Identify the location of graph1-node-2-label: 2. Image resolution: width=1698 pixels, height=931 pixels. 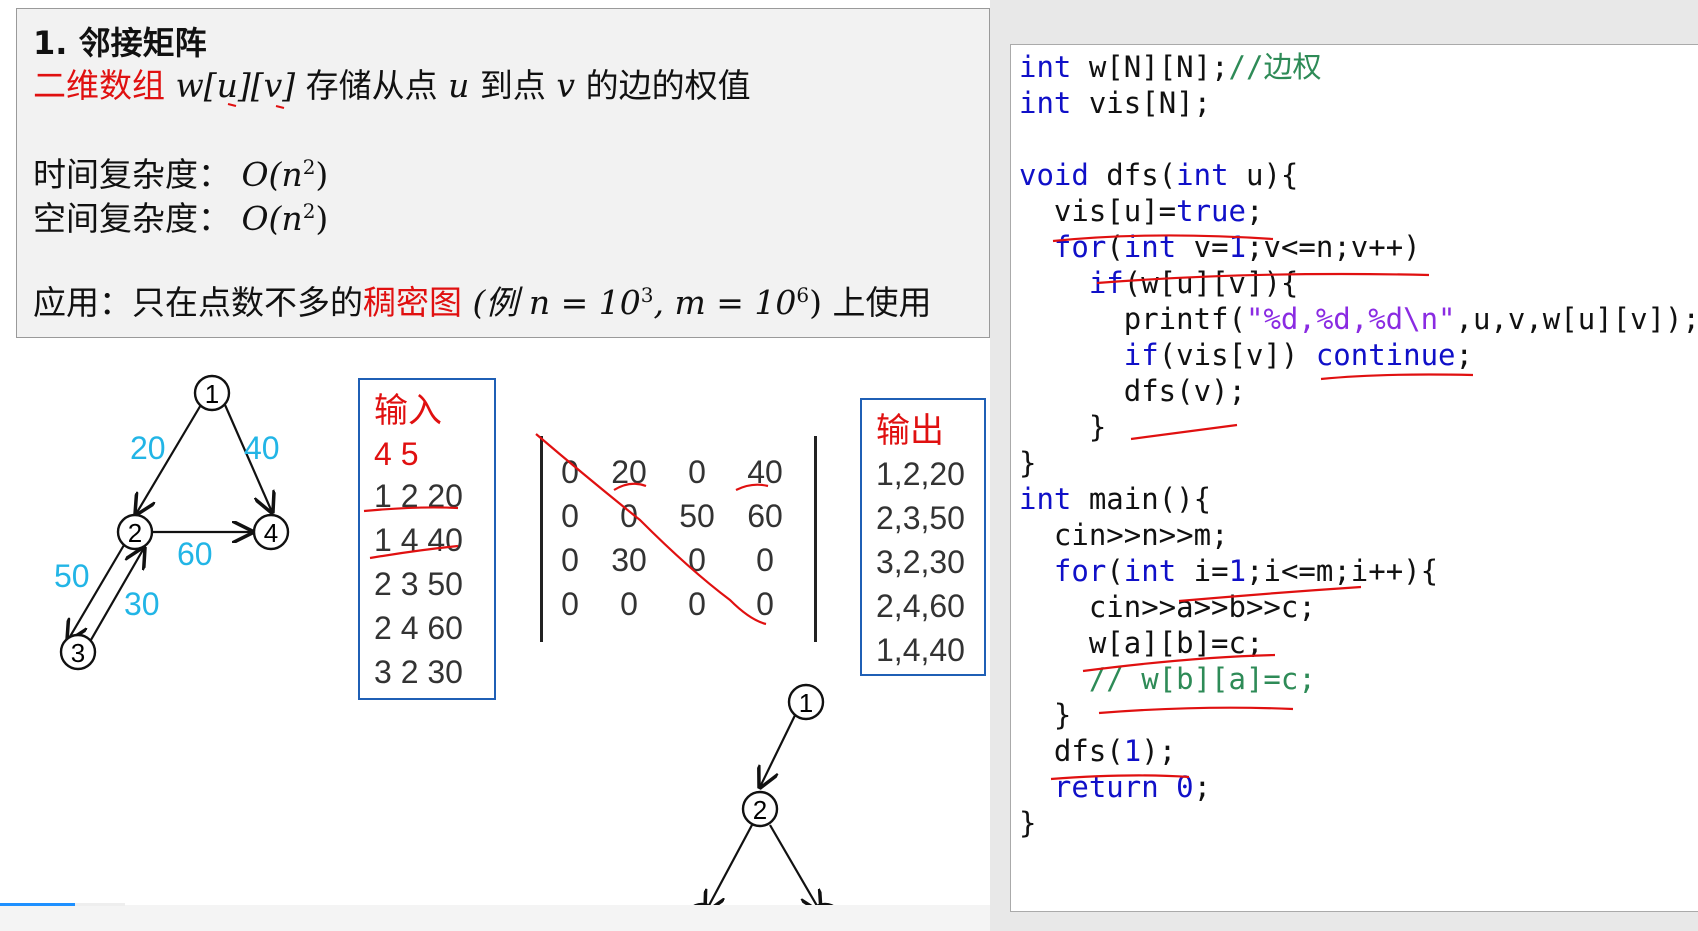
(135, 533).